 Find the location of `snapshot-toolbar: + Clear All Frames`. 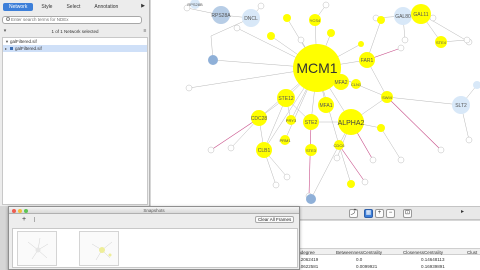

snapshot-toolbar: + Clear All Frames is located at coordinates (154, 219).